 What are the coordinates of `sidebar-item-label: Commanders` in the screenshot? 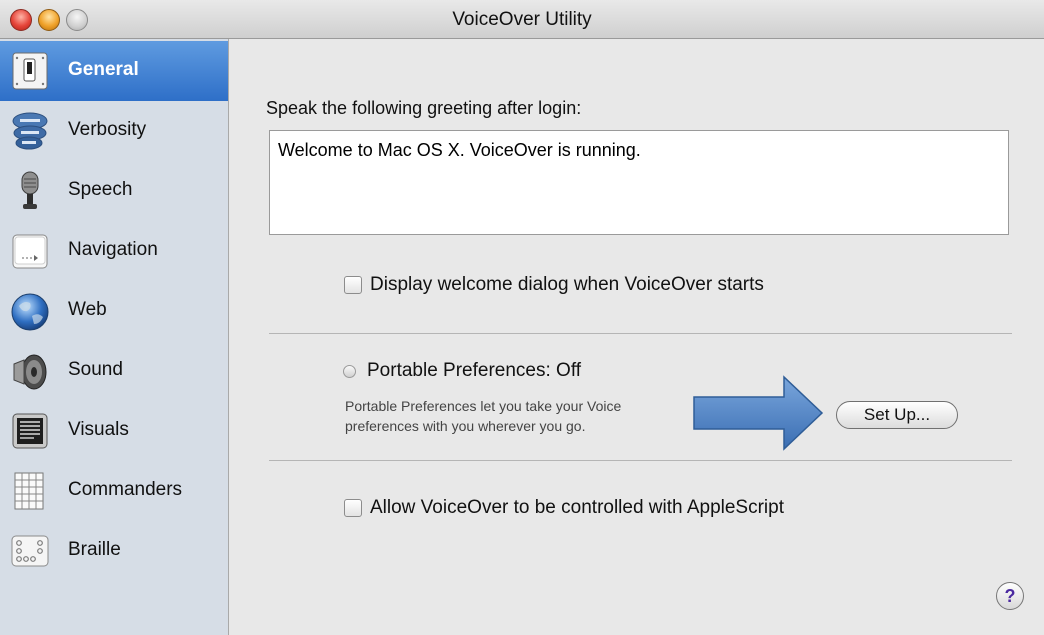 It's located at (125, 489).